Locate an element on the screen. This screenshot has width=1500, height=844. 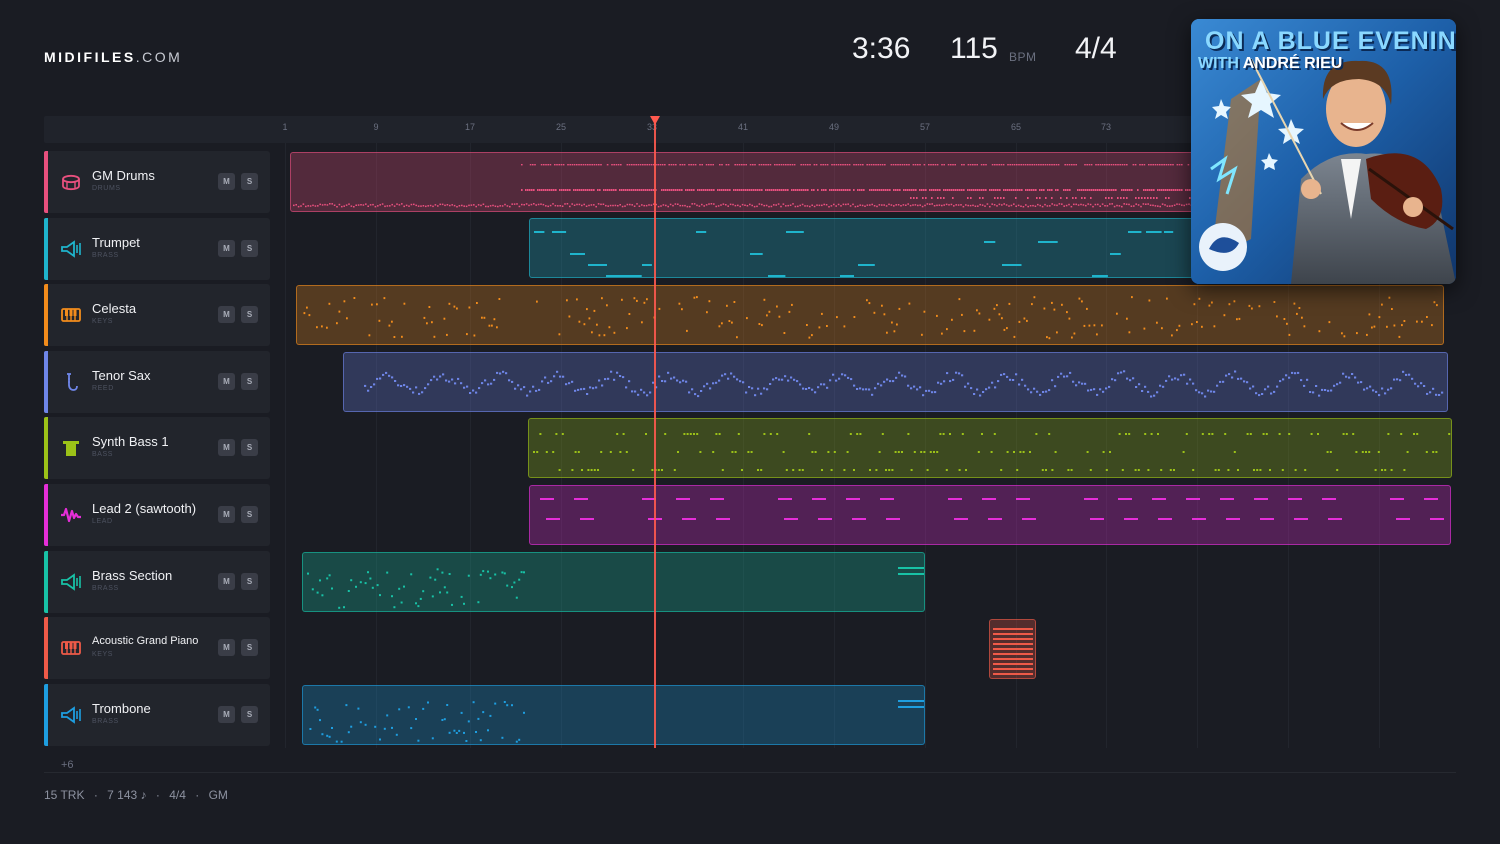
grid-line is located at coordinates (470, 445).